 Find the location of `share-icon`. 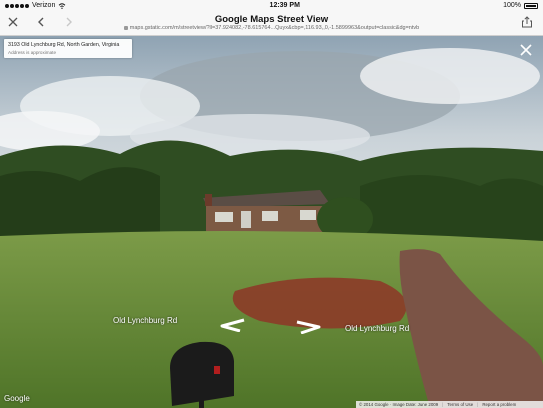

share-icon is located at coordinates (527, 22).